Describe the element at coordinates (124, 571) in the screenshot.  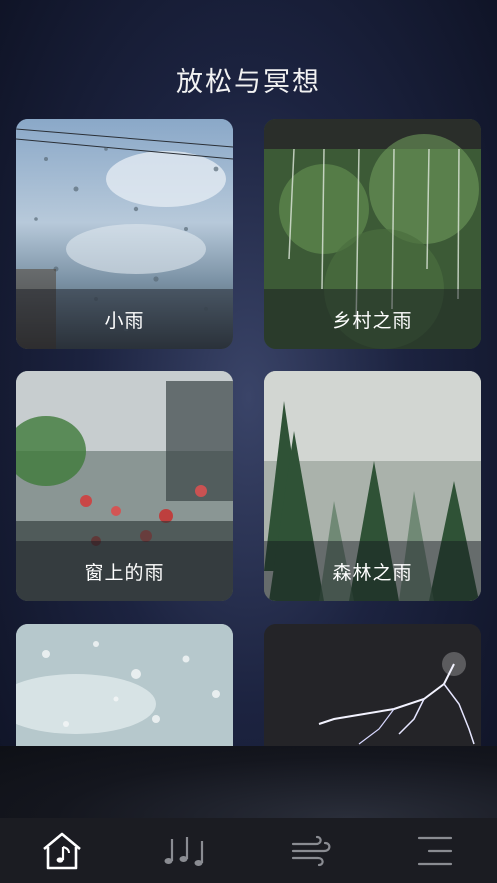
I see `card-label: 窗上的雨` at that location.